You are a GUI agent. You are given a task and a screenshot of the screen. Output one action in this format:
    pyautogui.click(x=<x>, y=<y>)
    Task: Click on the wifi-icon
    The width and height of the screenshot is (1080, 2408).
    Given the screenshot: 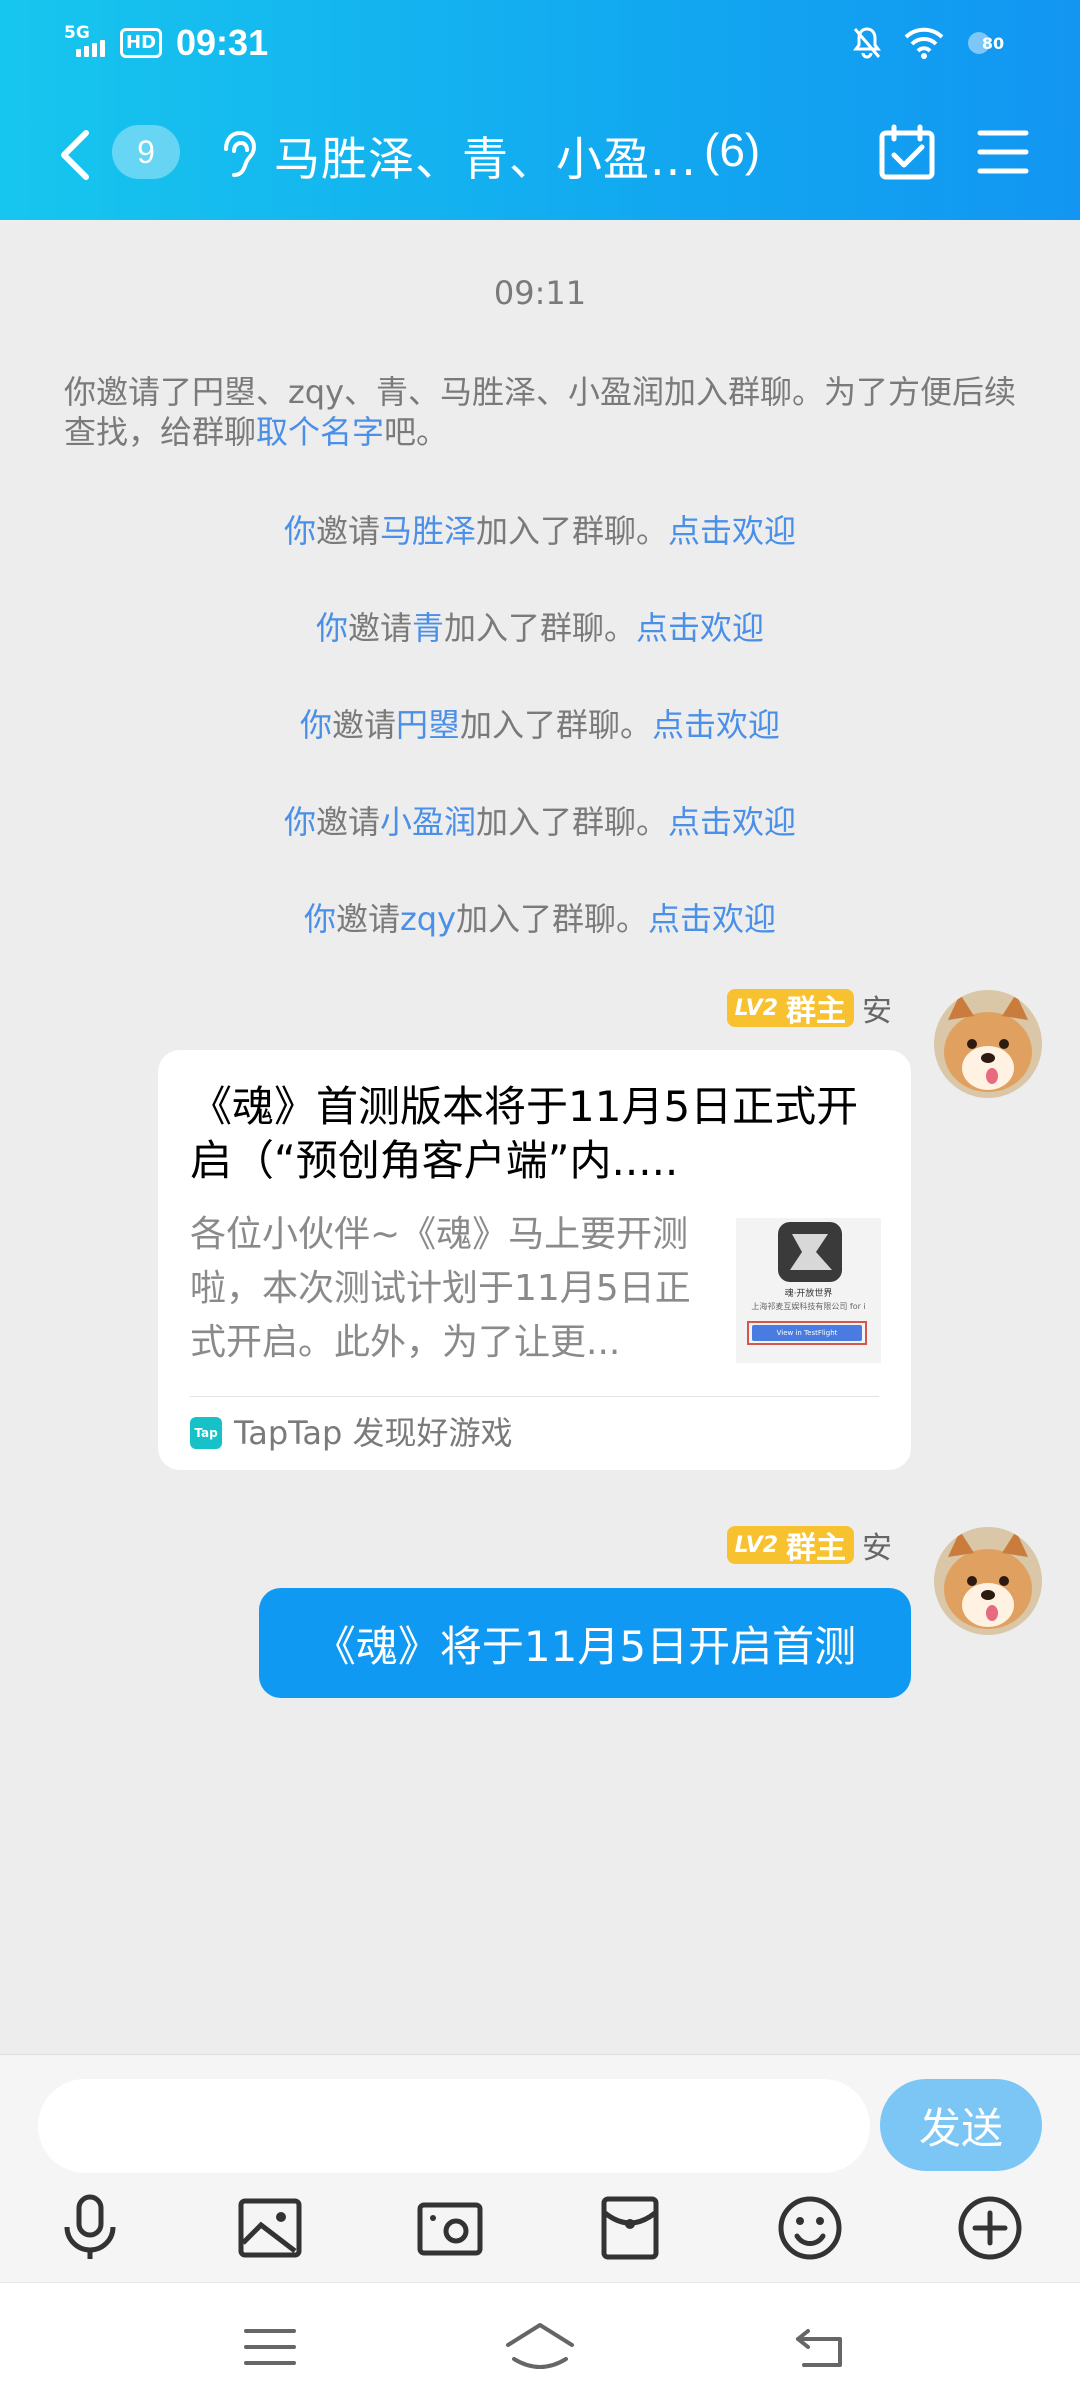 What is the action you would take?
    pyautogui.click(x=924, y=43)
    